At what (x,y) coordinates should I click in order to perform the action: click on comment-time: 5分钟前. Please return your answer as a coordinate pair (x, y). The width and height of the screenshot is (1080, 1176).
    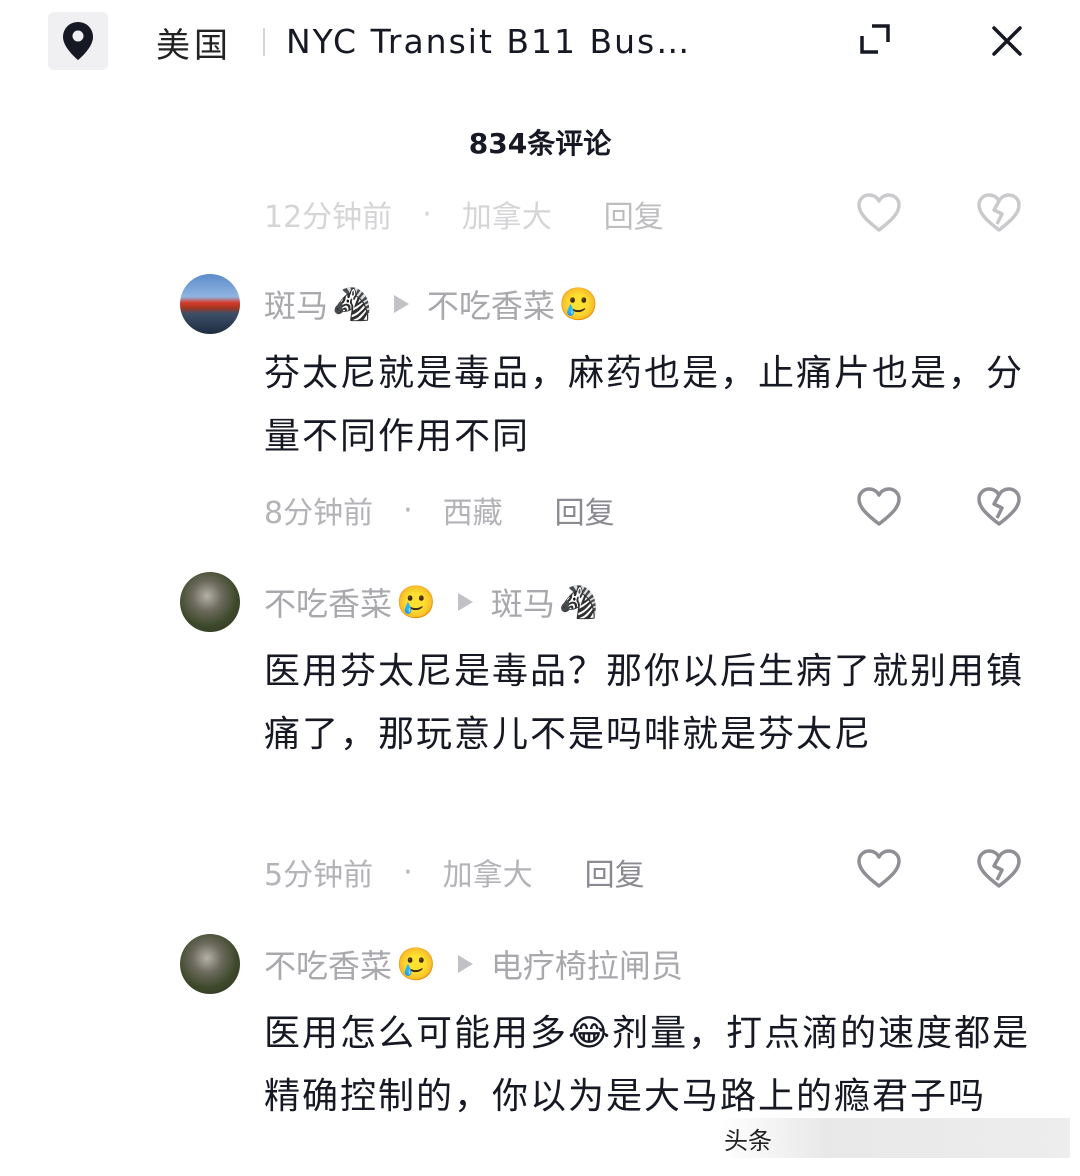
    Looking at the image, I should click on (319, 875).